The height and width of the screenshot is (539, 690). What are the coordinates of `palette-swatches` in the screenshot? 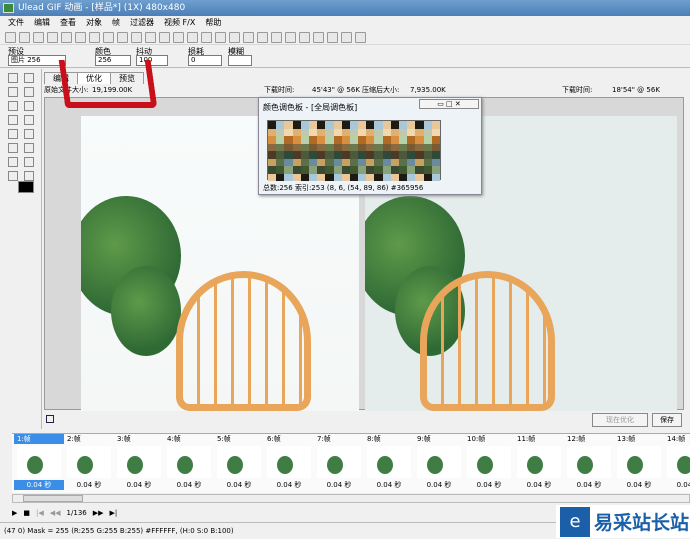 It's located at (354, 150).